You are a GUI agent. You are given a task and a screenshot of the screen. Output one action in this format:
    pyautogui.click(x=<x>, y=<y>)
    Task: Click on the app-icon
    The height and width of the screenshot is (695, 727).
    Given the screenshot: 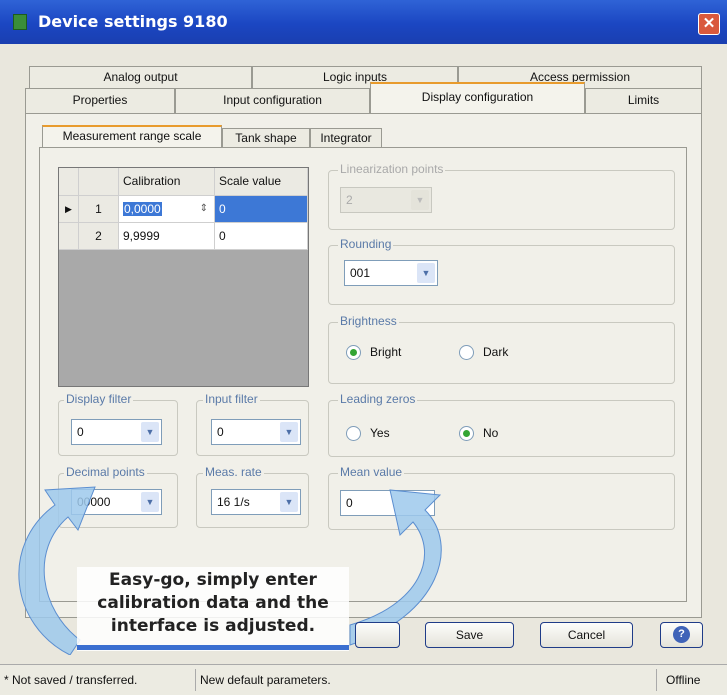 What is the action you would take?
    pyautogui.click(x=20, y=22)
    